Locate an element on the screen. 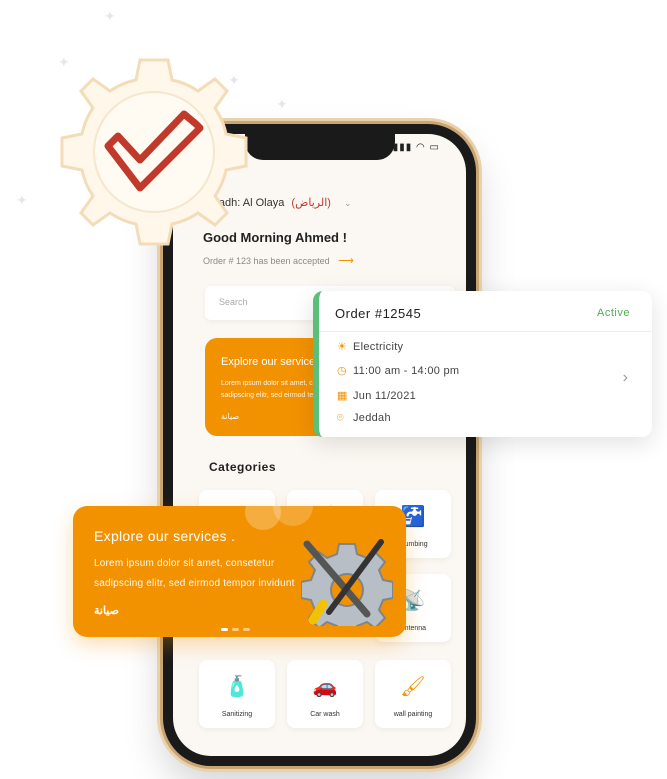  order-service-row: ☀ Electricity is located at coordinates (370, 346).